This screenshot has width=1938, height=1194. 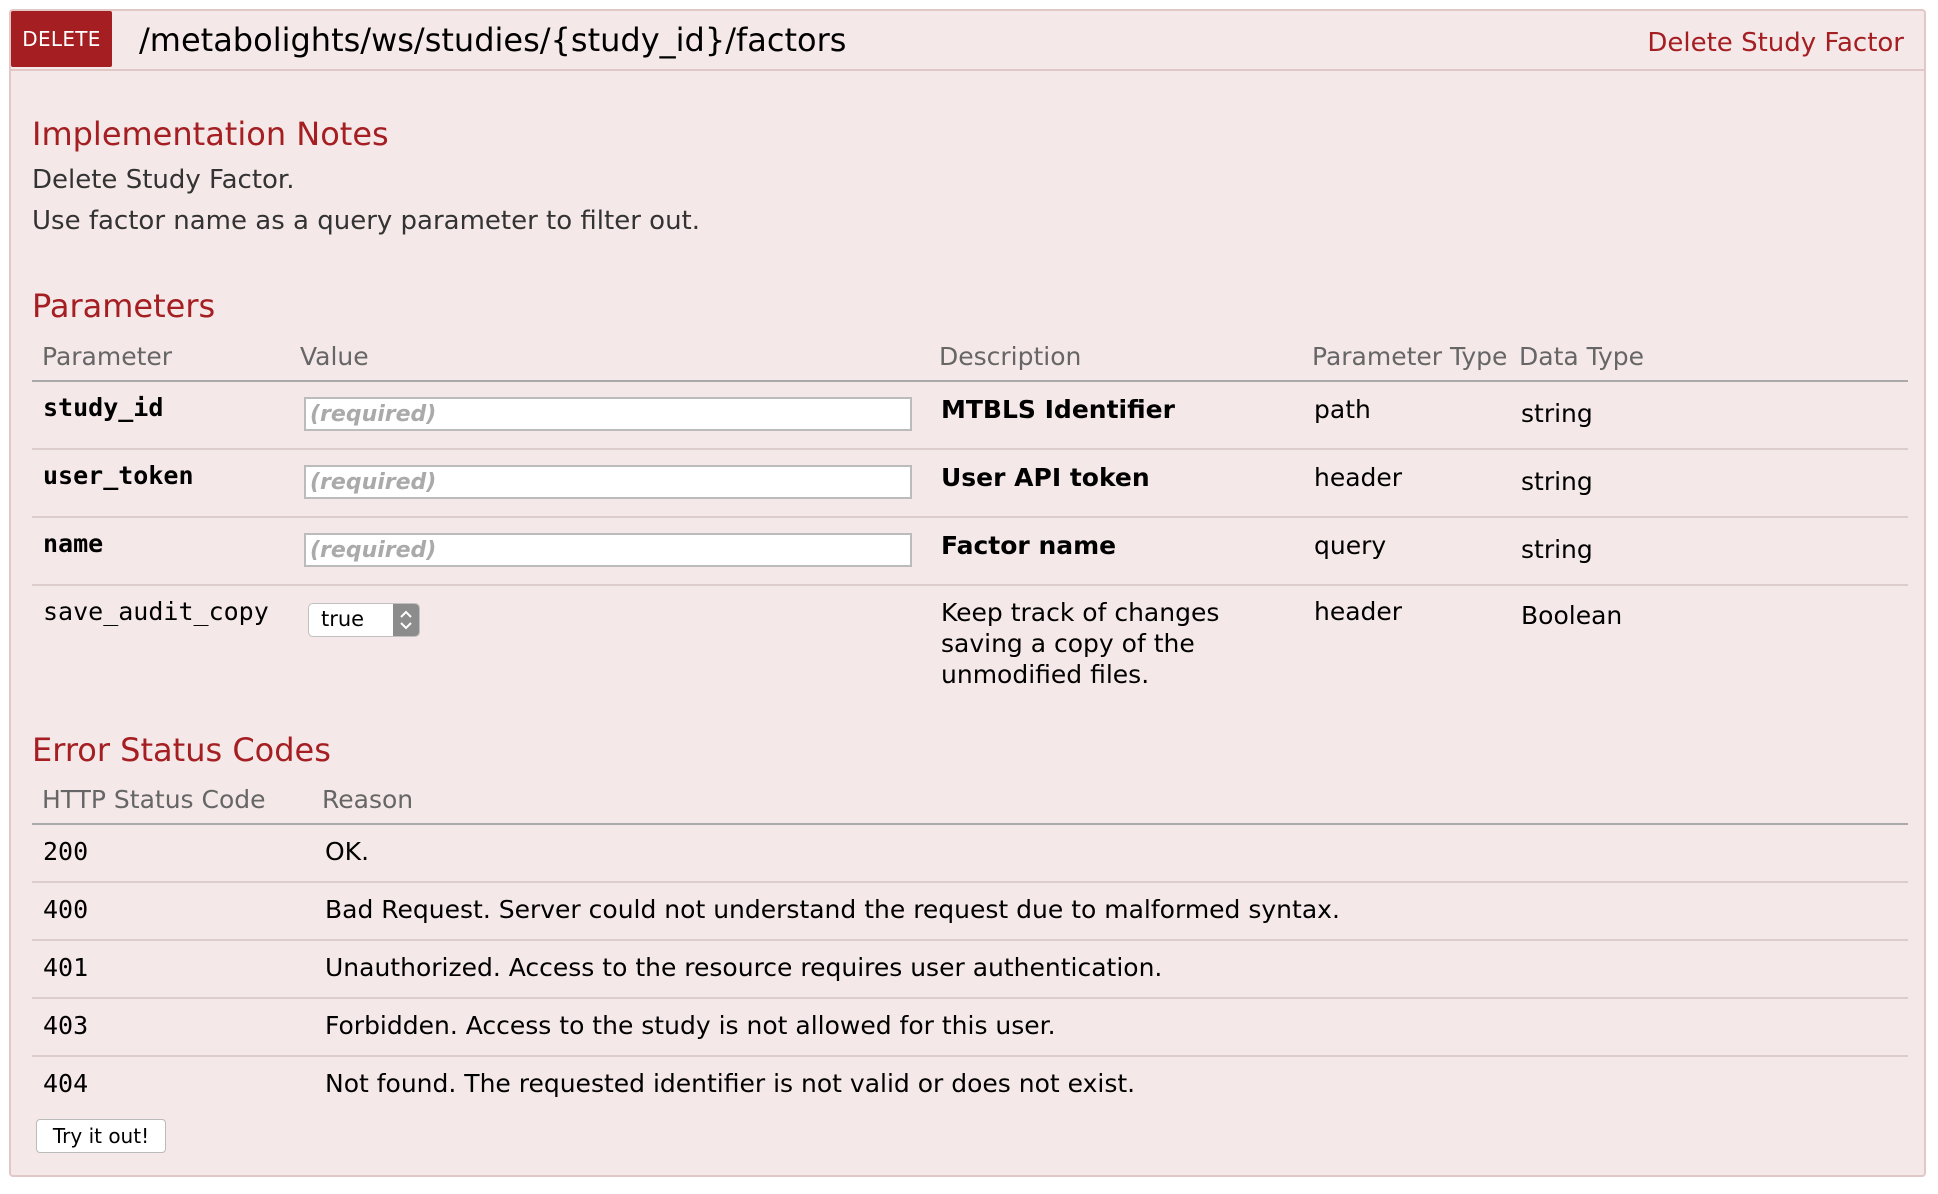 I want to click on data-type: Boolean, so click(x=1572, y=615).